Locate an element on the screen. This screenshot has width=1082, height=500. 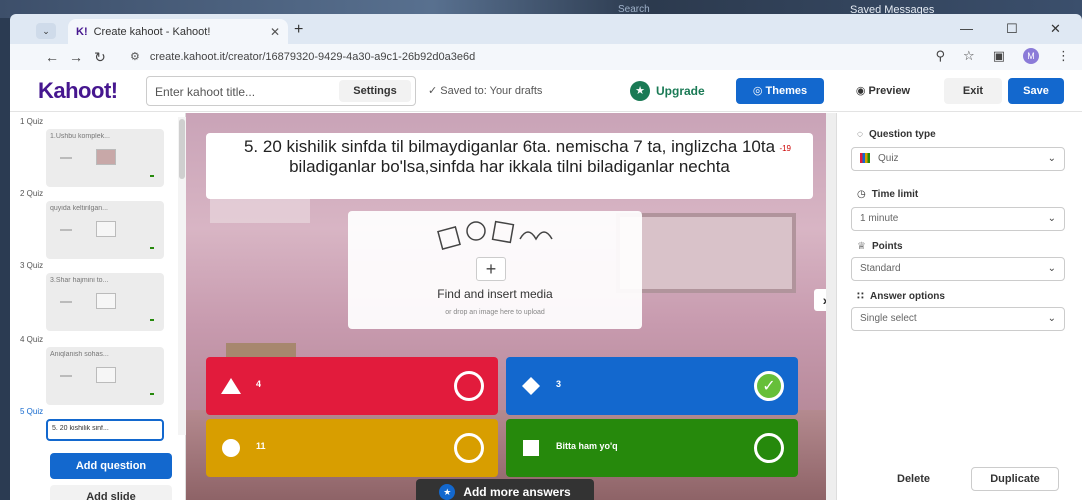
exit-button: Exit is located at coordinates (973, 91).